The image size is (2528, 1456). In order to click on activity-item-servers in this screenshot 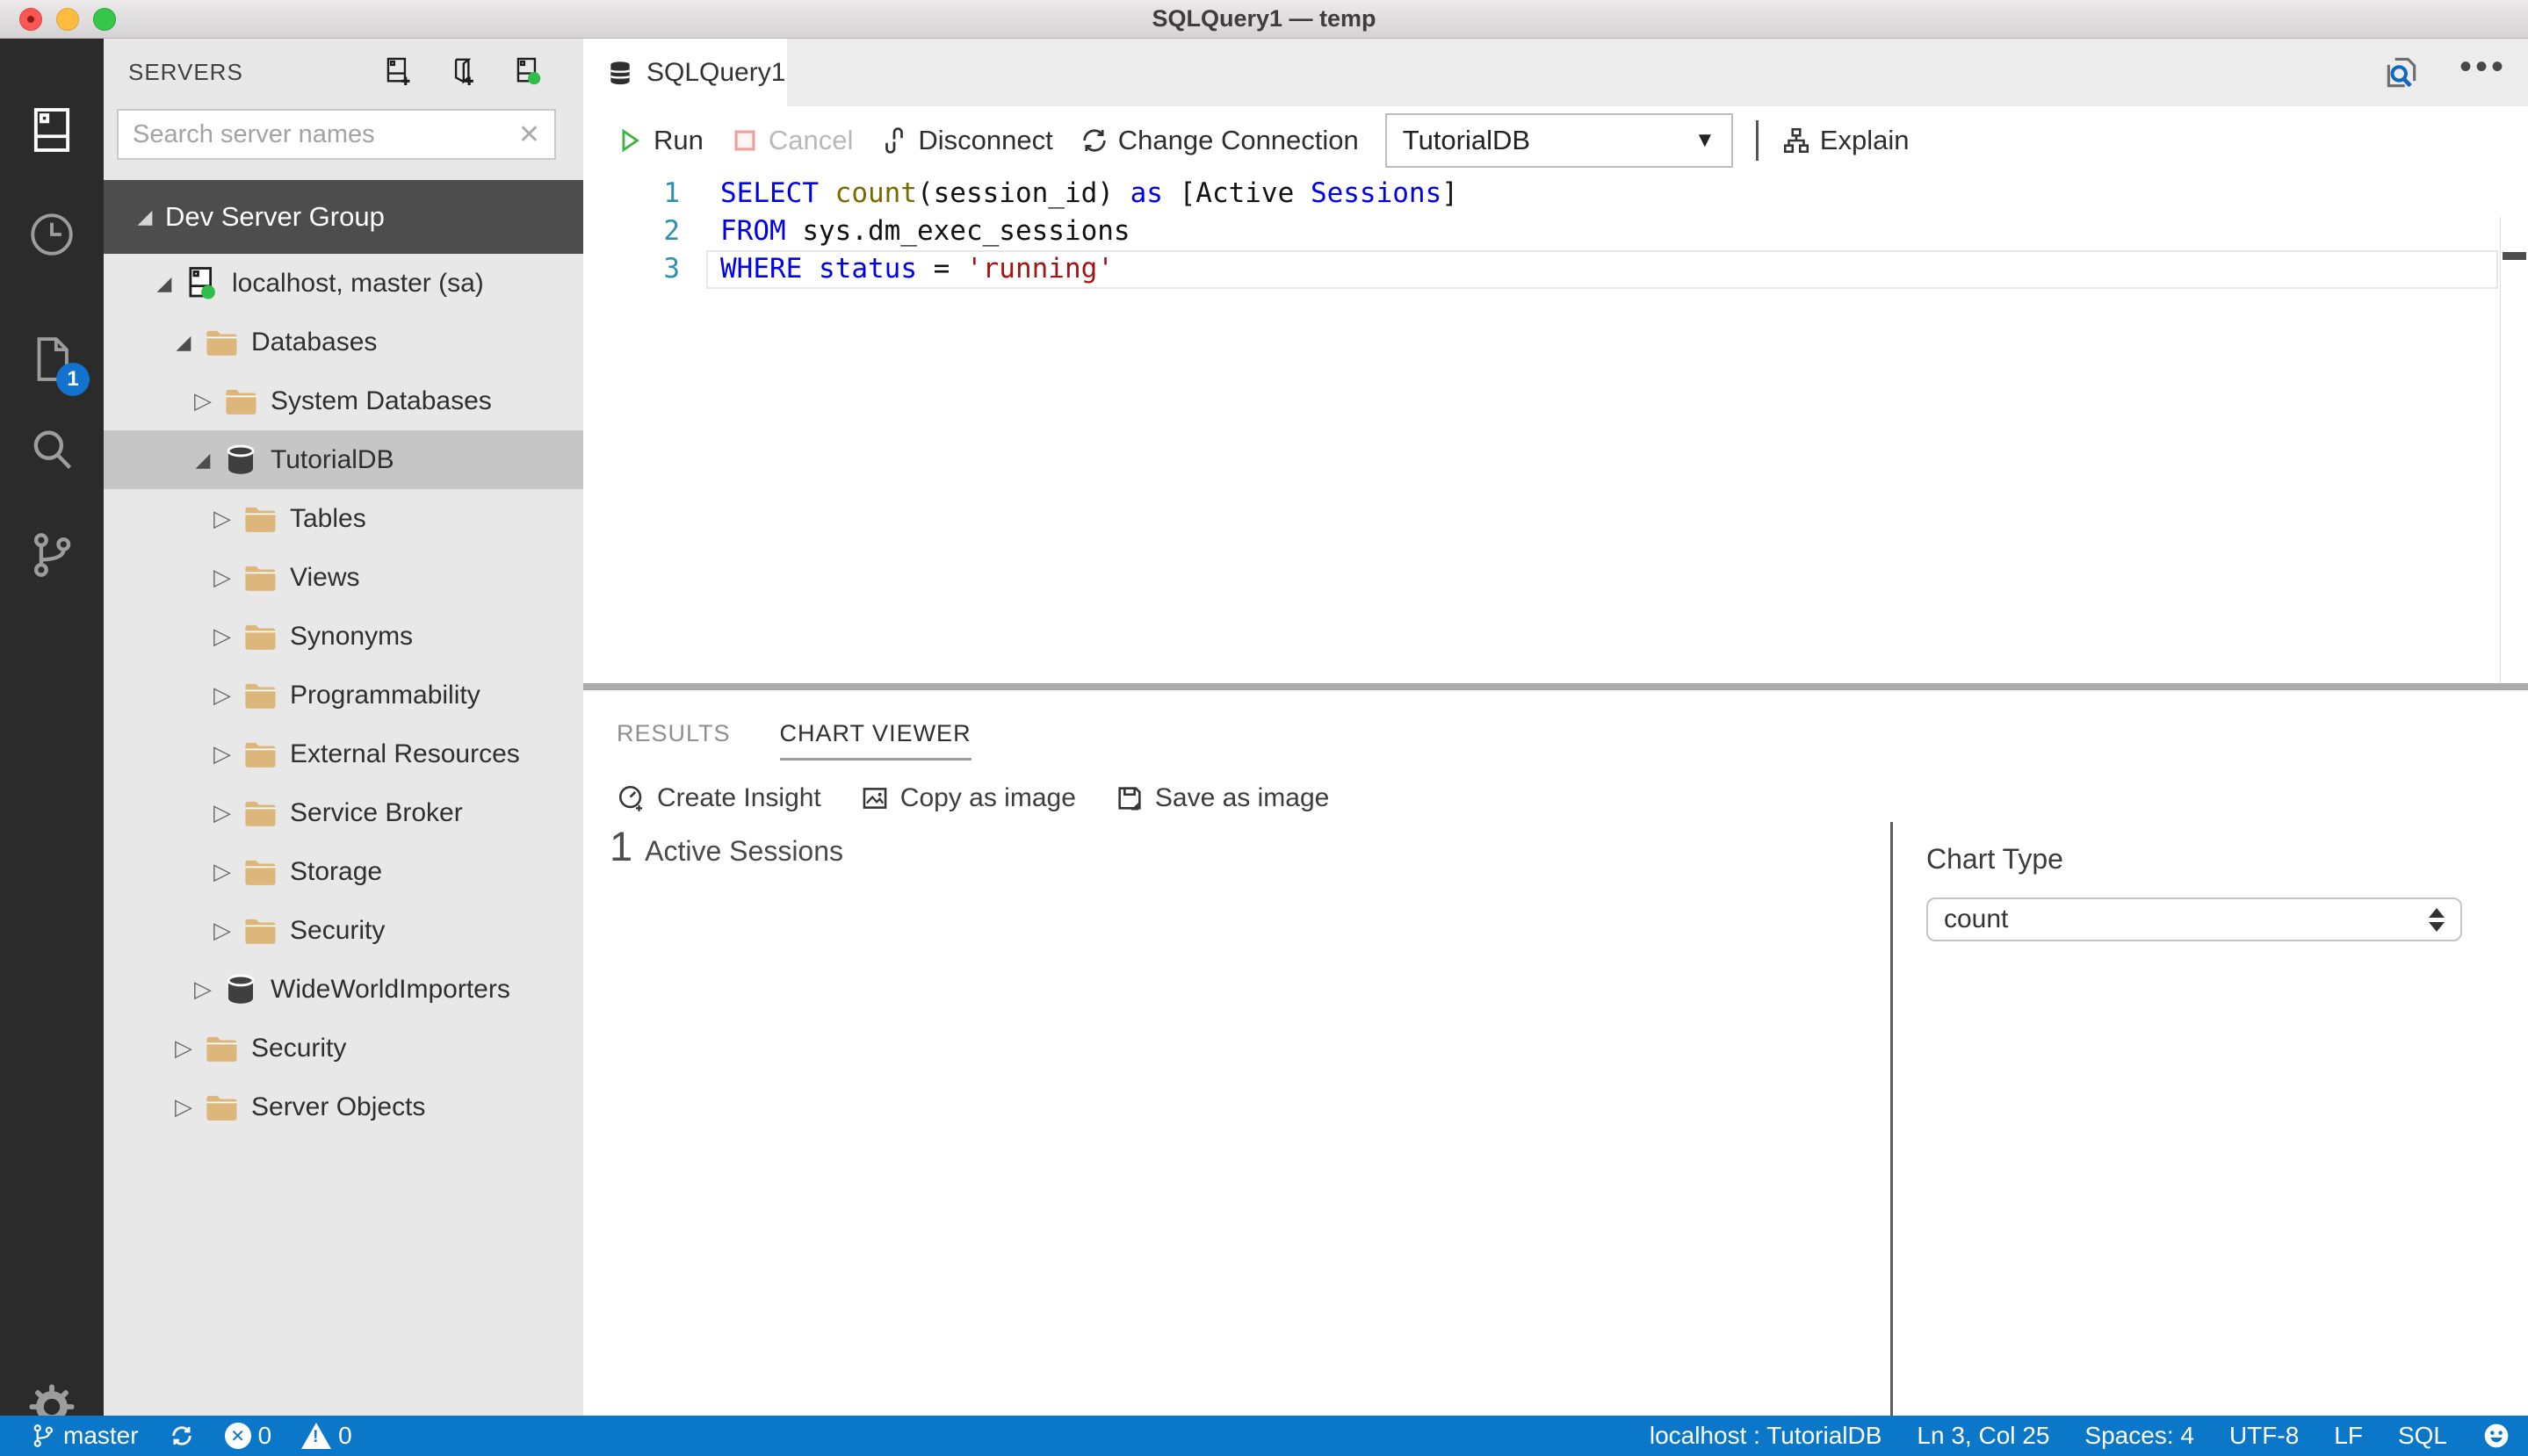, I will do `click(52, 130)`.